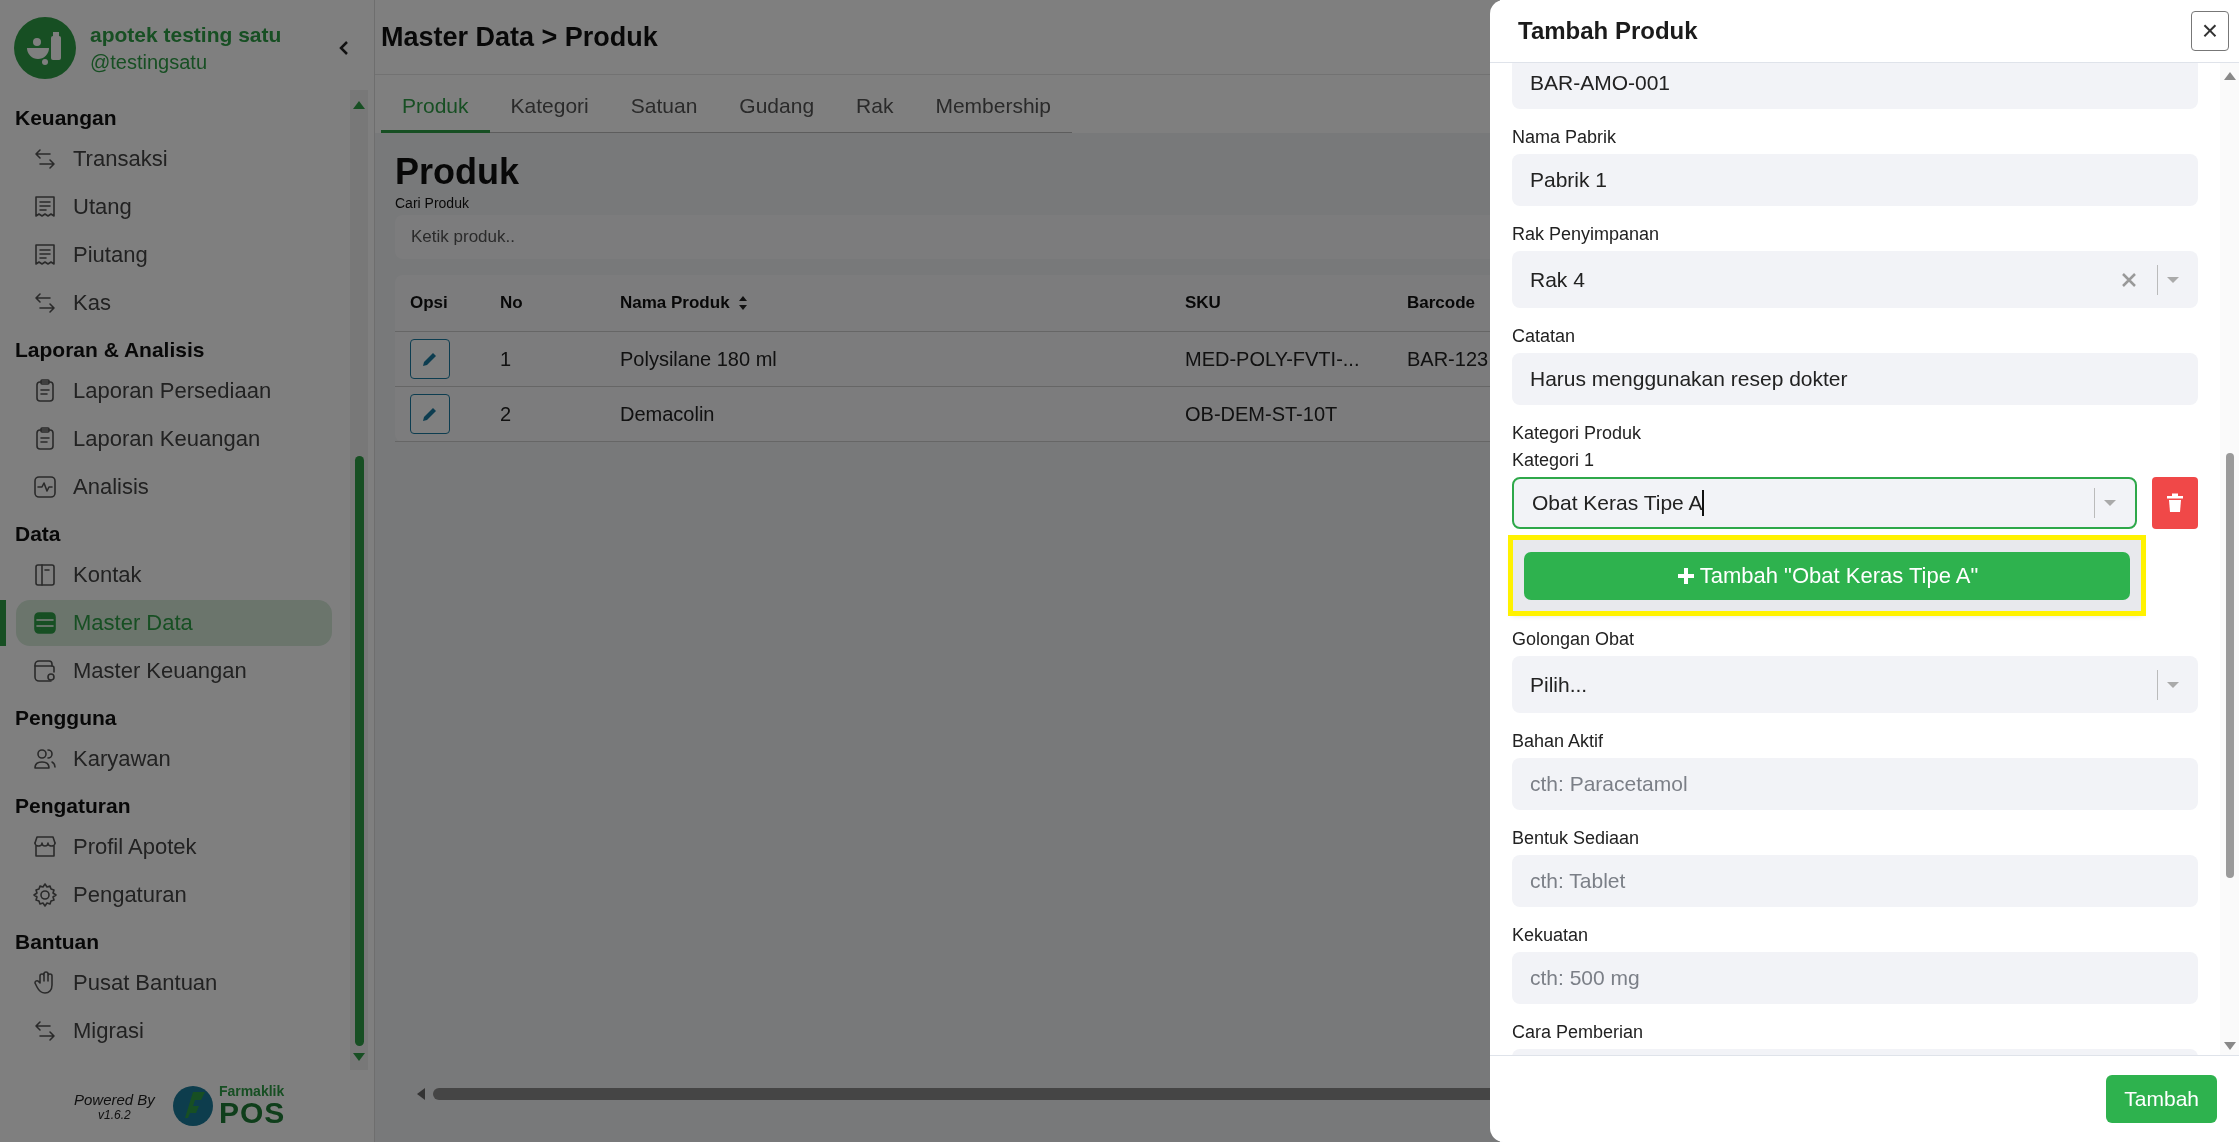  What do you see at coordinates (114, 1114) in the screenshot?
I see `version-text: v1.6.2` at bounding box center [114, 1114].